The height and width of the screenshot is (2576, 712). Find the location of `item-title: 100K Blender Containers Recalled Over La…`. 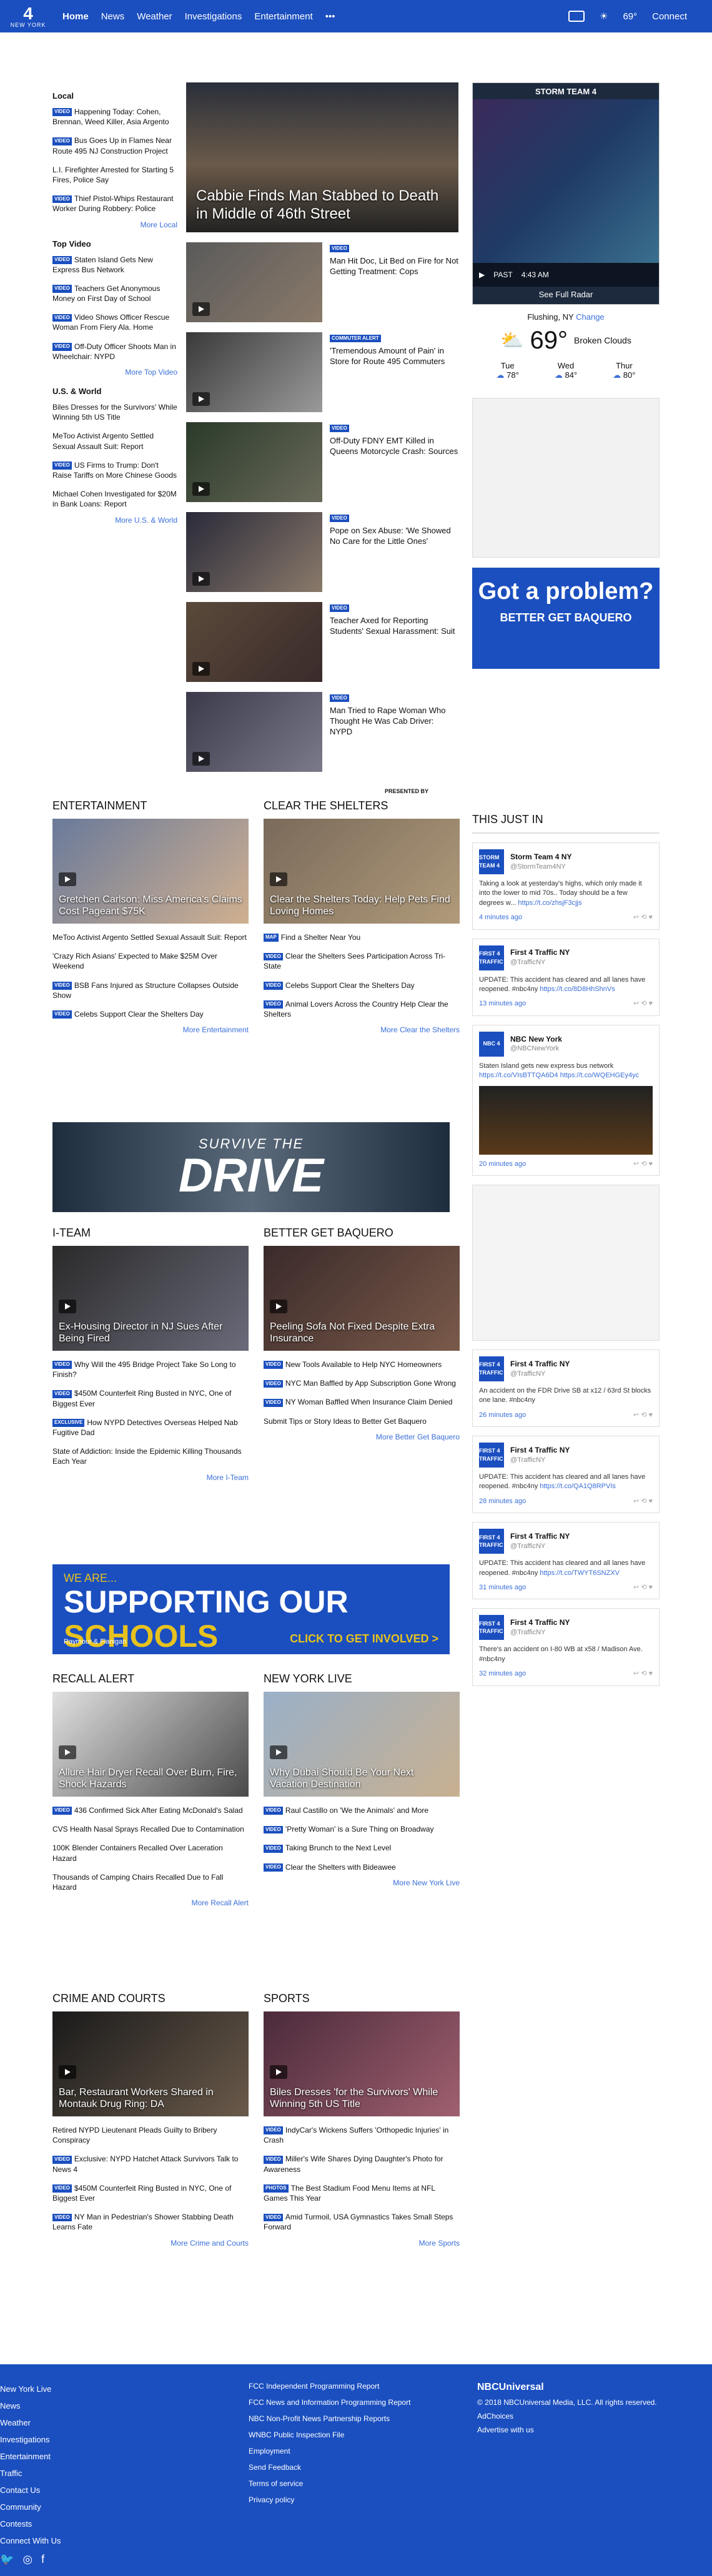

item-title: 100K Blender Containers Recalled Over La… is located at coordinates (138, 1853).